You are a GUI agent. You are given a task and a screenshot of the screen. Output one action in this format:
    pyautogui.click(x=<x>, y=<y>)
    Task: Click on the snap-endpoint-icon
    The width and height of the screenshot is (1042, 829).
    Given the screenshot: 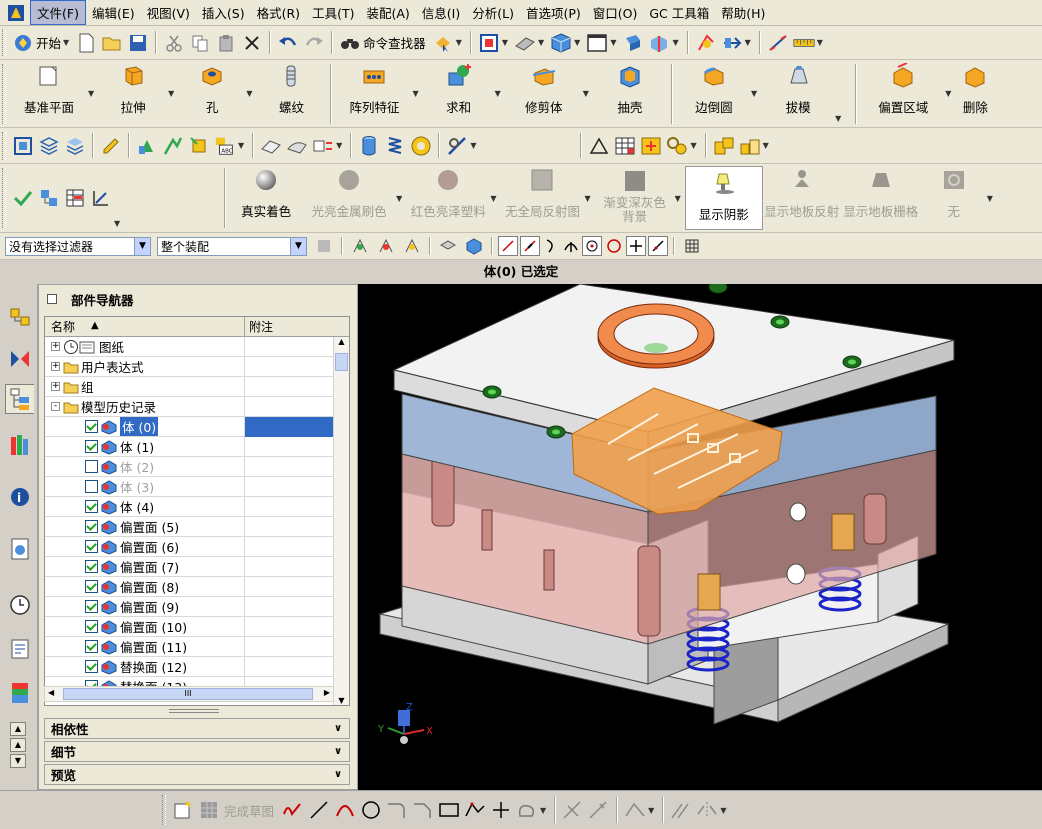 What is the action you would take?
    pyautogui.click(x=508, y=246)
    